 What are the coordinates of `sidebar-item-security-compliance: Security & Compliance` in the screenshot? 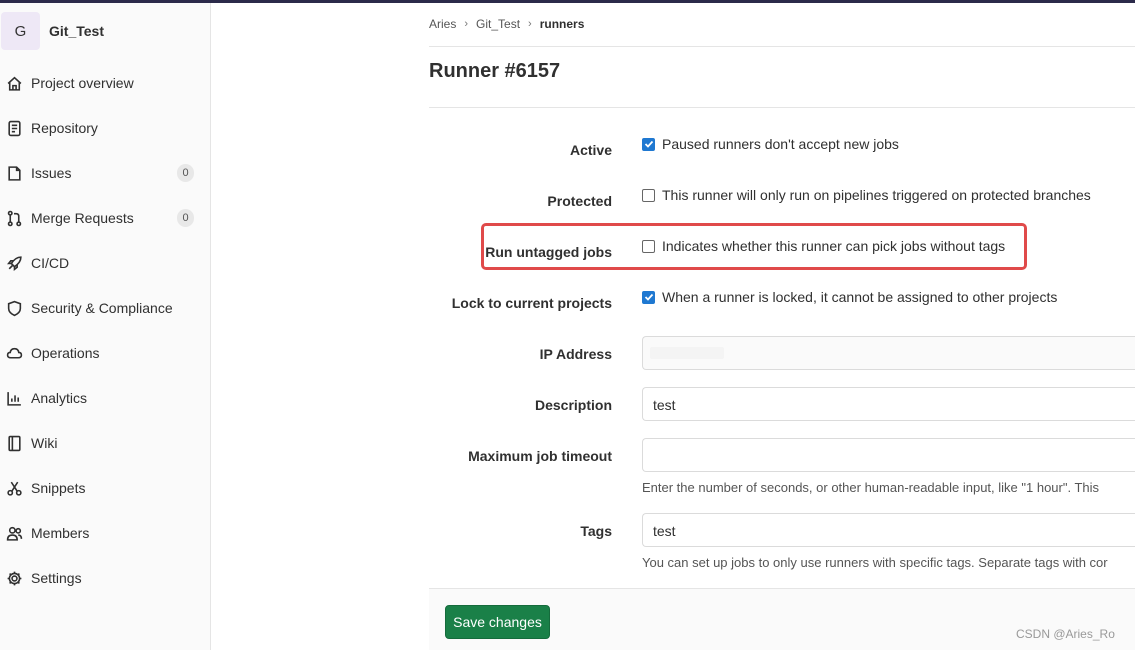 It's located at (105, 307).